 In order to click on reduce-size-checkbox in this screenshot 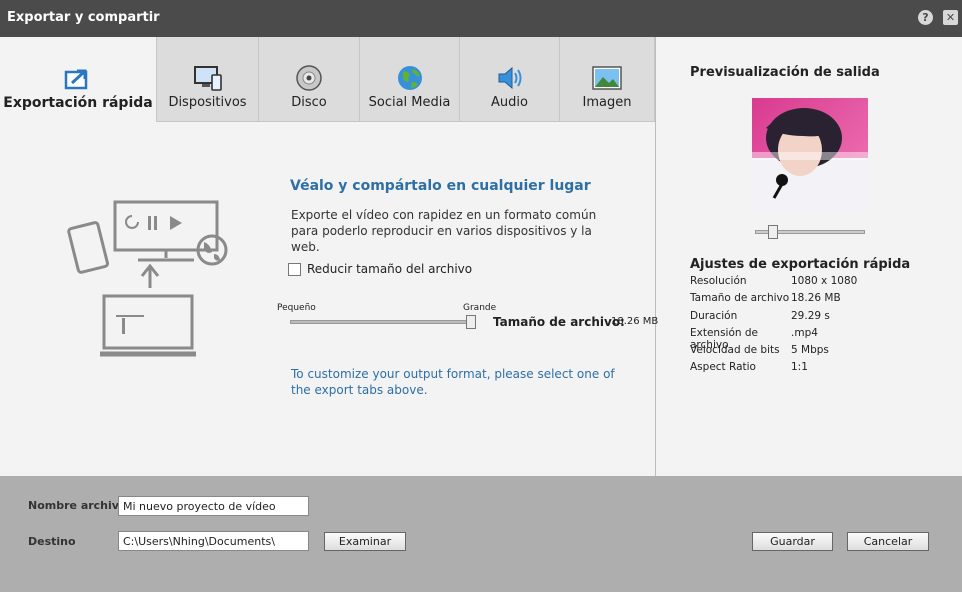, I will do `click(294, 269)`.